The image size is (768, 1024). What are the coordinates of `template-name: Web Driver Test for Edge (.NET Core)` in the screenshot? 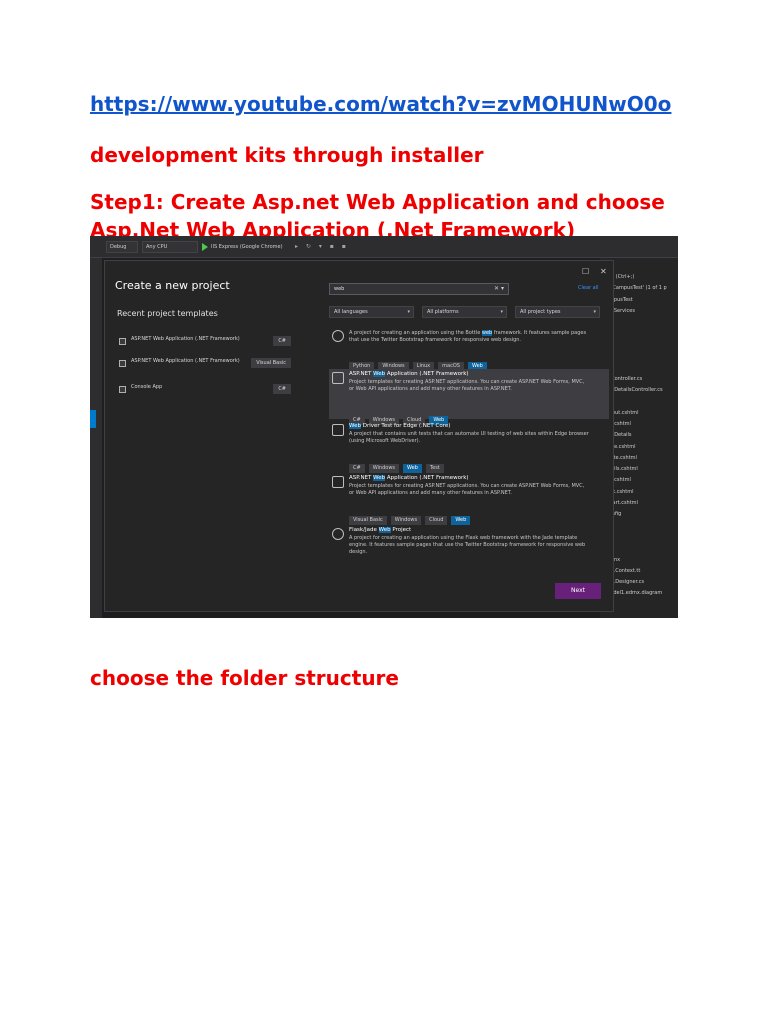 It's located at (400, 426).